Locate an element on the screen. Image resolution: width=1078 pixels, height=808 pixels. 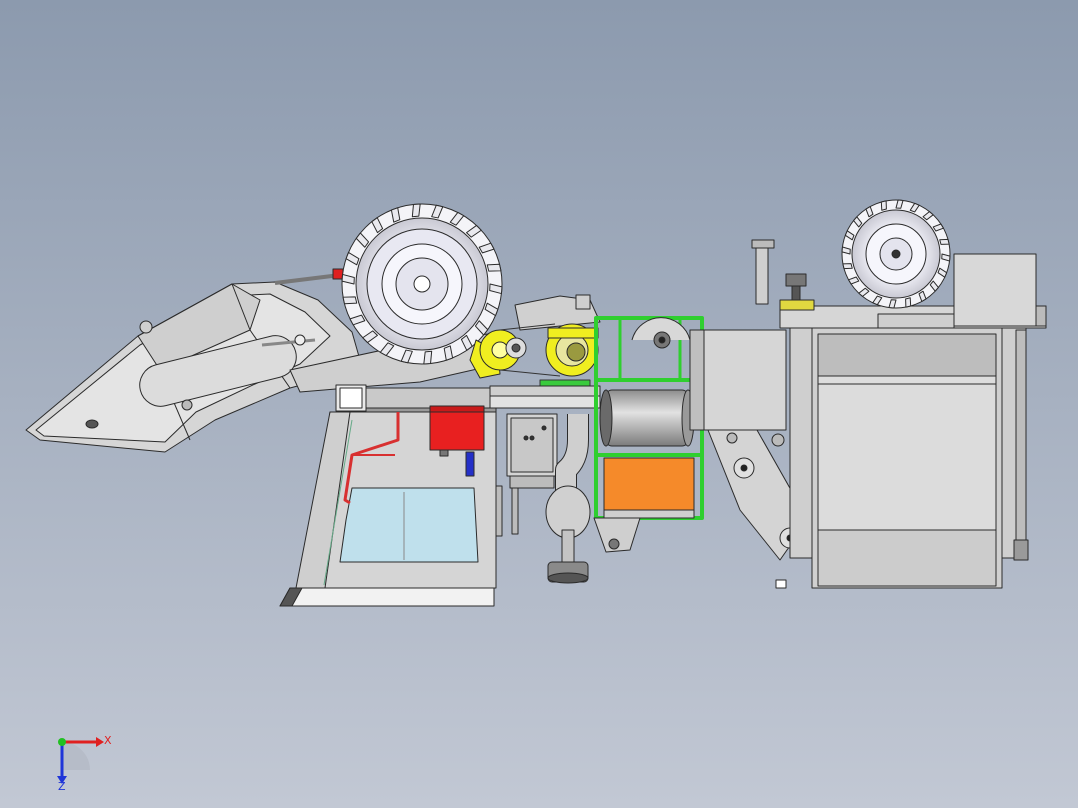
x-axis-label: X is located at coordinates (108, 740).